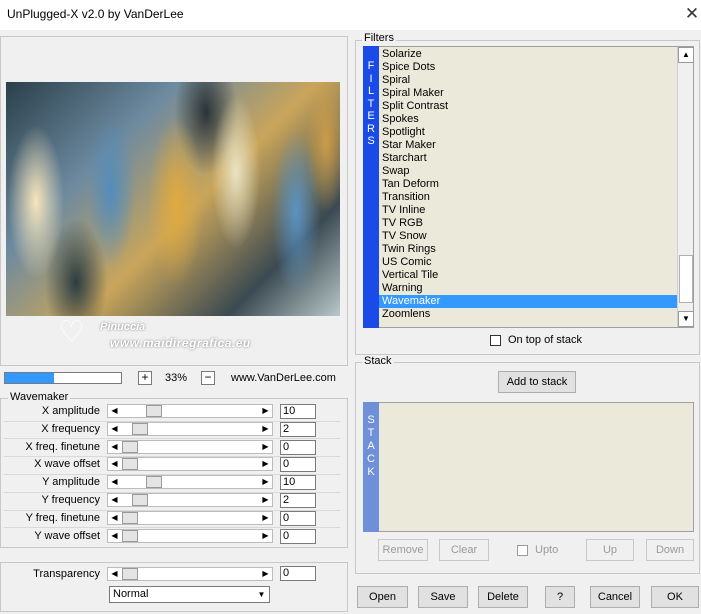 This screenshot has width=701, height=614. What do you see at coordinates (528, 275) in the screenshot?
I see `filter-item: Vertical Tile` at bounding box center [528, 275].